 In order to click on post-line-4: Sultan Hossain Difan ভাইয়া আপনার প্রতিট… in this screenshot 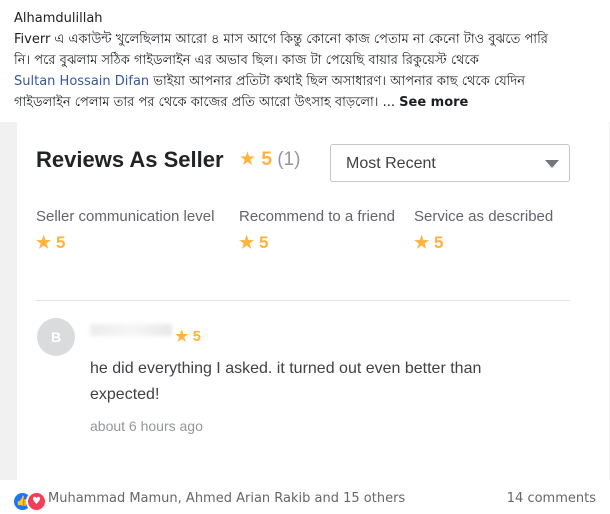, I will do `click(308, 81)`.